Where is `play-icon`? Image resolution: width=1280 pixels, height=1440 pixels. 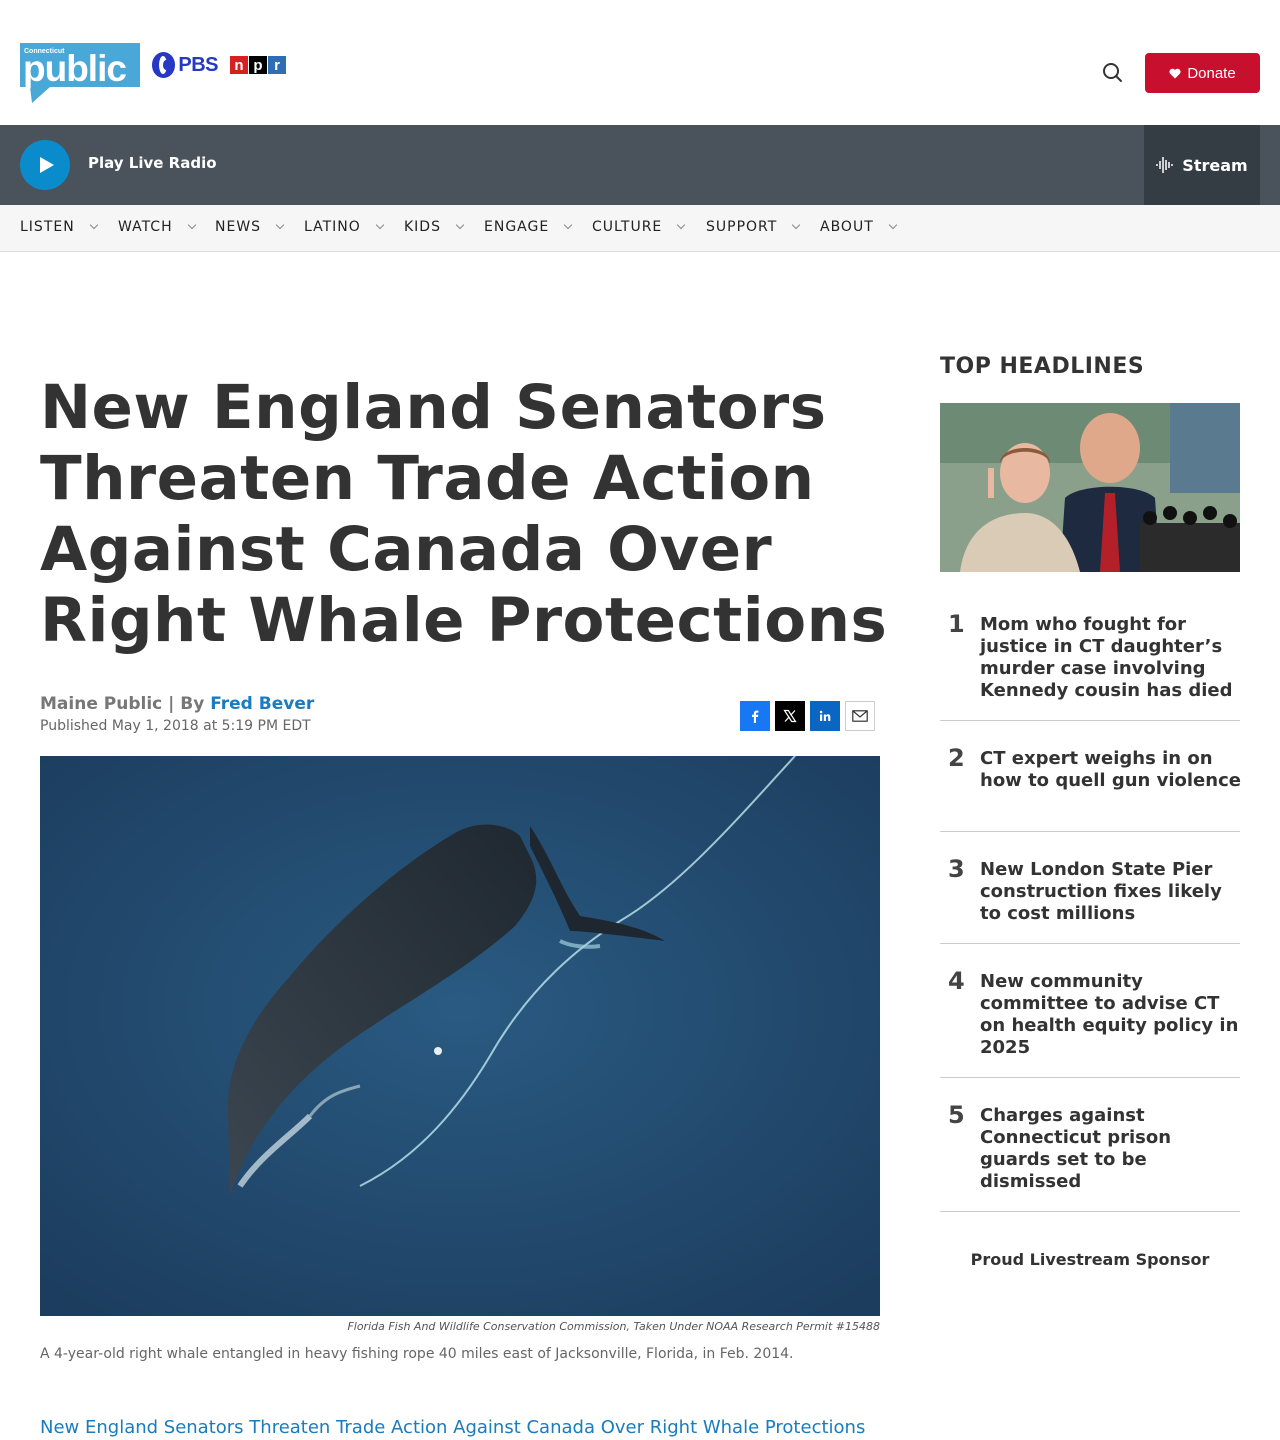
play-icon is located at coordinates (45, 165).